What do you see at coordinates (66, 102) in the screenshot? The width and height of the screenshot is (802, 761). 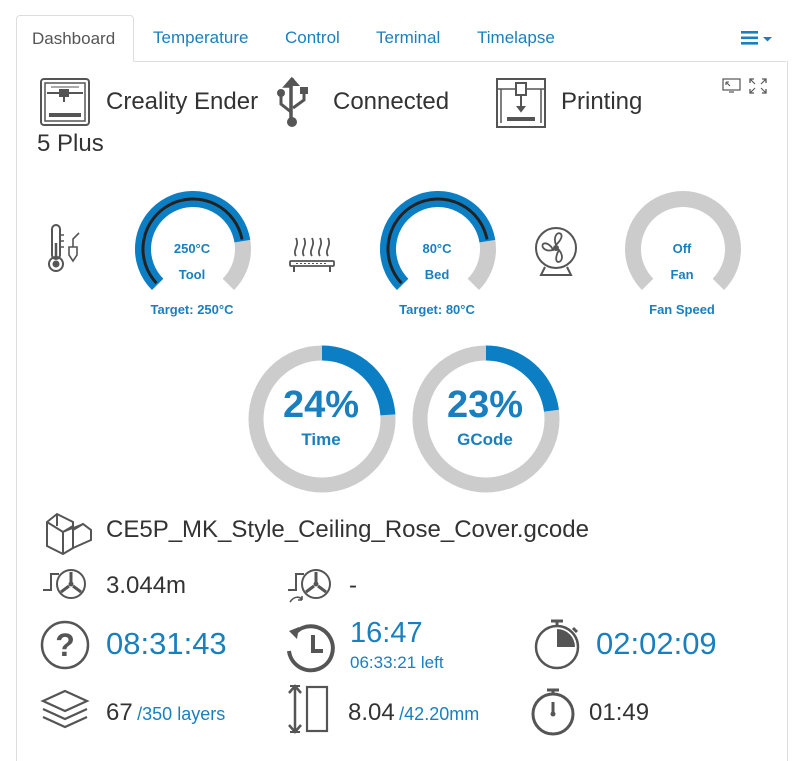 I see `printer-icon` at bounding box center [66, 102].